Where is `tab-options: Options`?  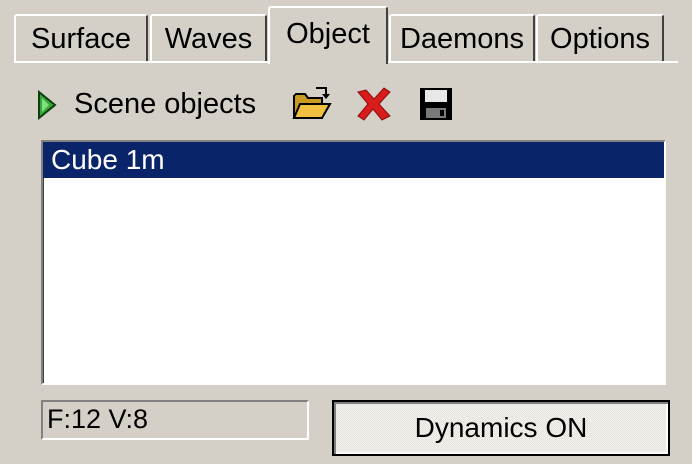 tab-options: Options is located at coordinates (600, 38).